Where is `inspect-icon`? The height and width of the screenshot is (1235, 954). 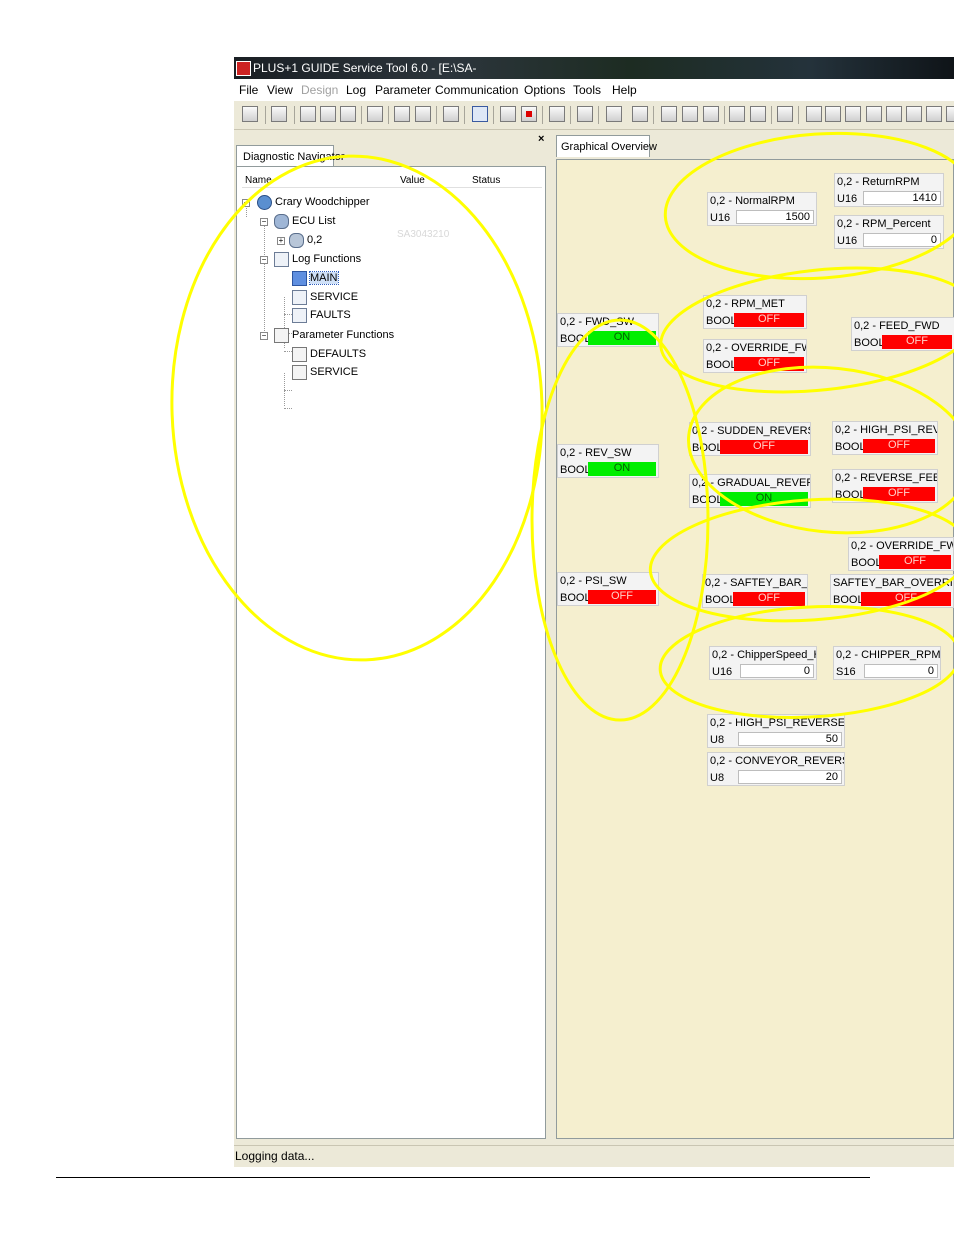 inspect-icon is located at coordinates (451, 114).